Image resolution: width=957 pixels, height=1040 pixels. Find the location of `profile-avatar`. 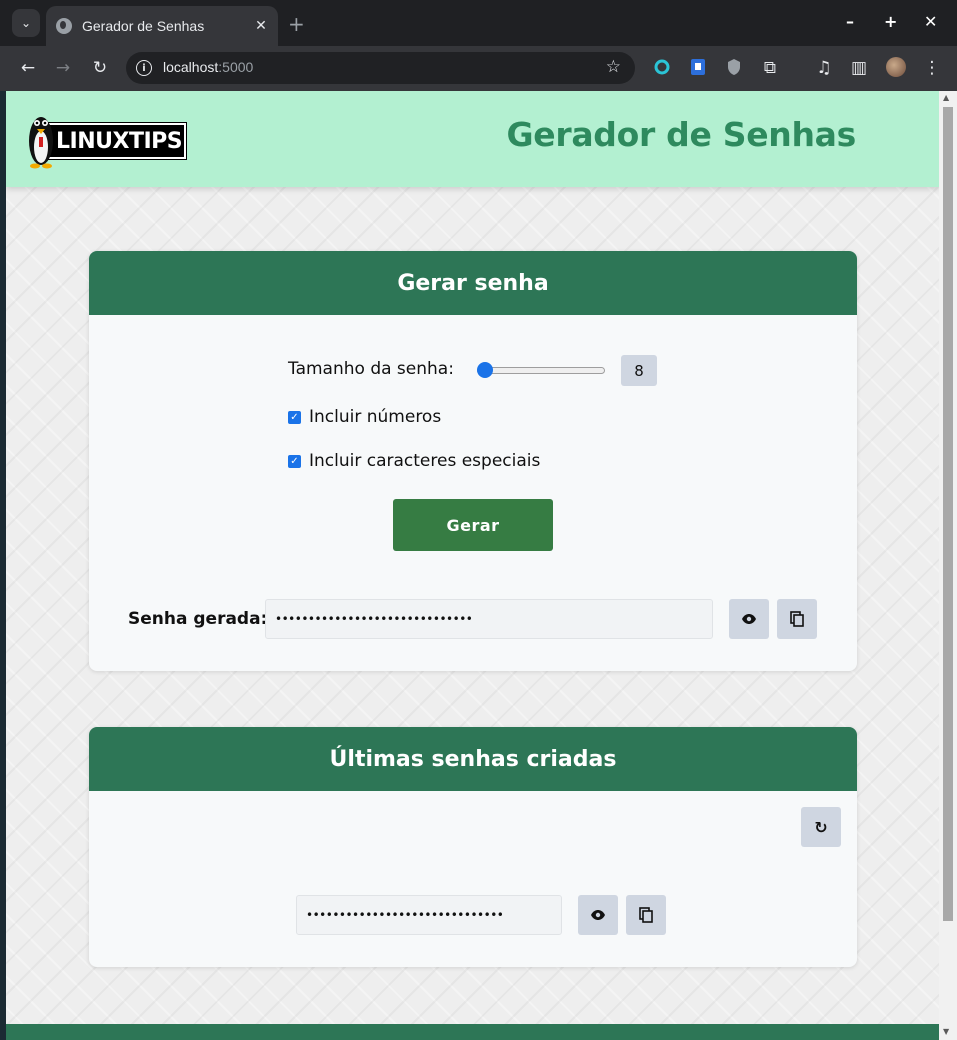

profile-avatar is located at coordinates (896, 67).